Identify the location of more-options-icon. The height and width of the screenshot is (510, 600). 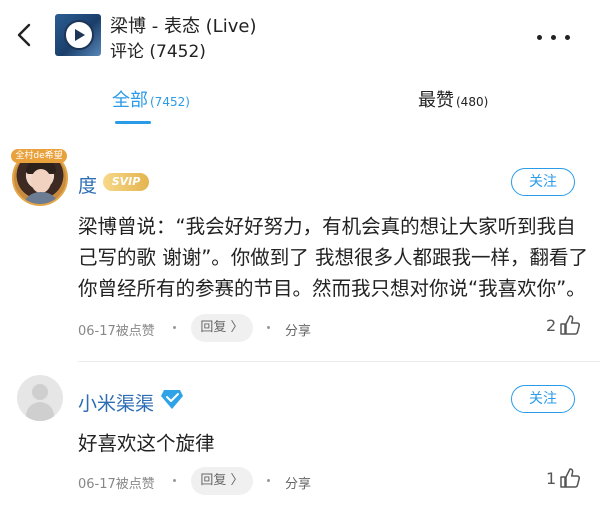
(554, 38).